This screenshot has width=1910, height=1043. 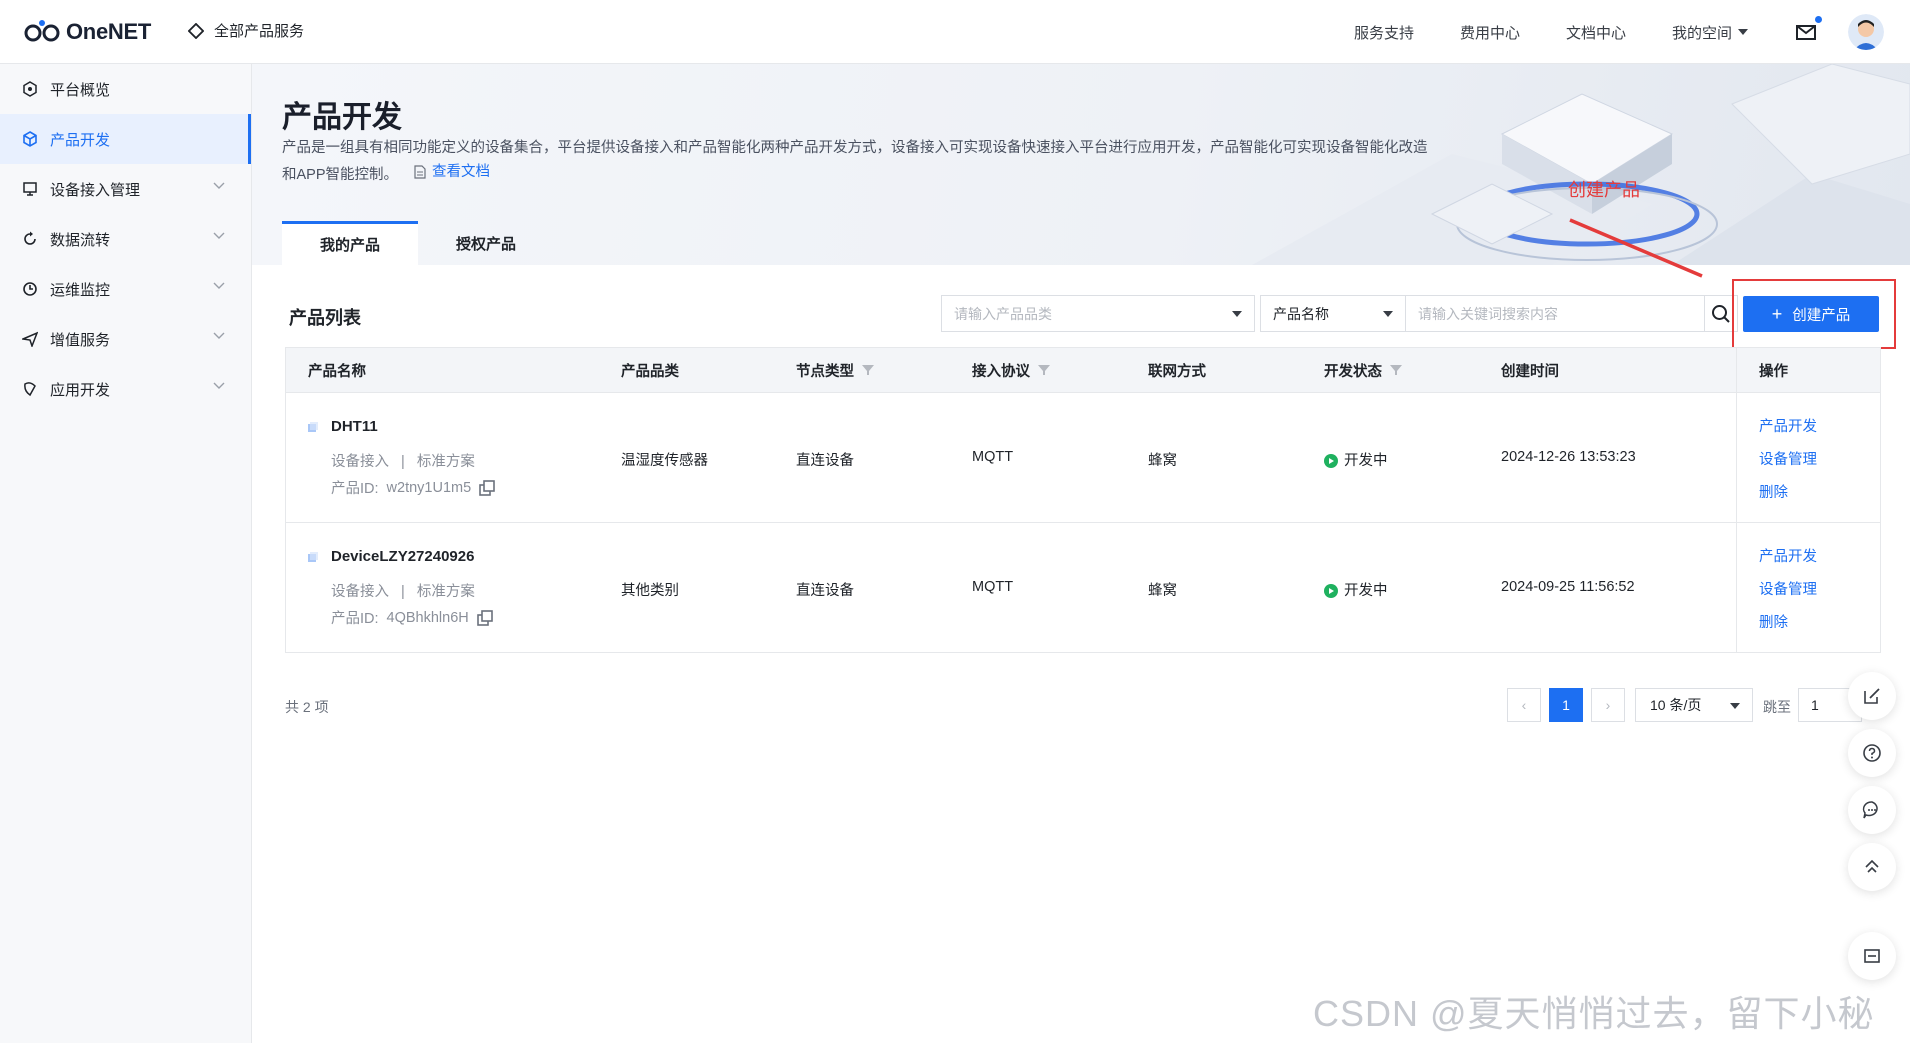 I want to click on all-products-label: 全部产品服务, so click(x=259, y=31).